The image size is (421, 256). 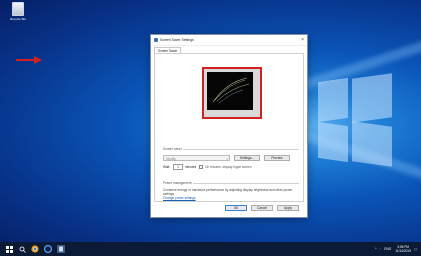 I want to click on start-windows-icon, so click(x=9, y=249).